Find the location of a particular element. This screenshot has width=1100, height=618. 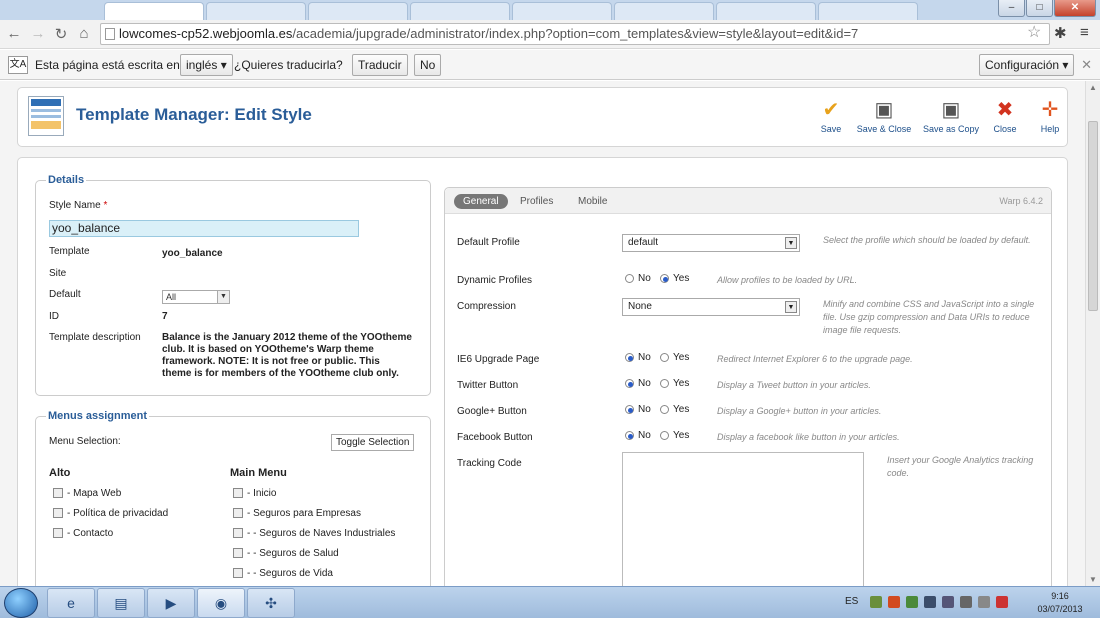

ie6-yes-radio: Yes is located at coordinates (674, 357).